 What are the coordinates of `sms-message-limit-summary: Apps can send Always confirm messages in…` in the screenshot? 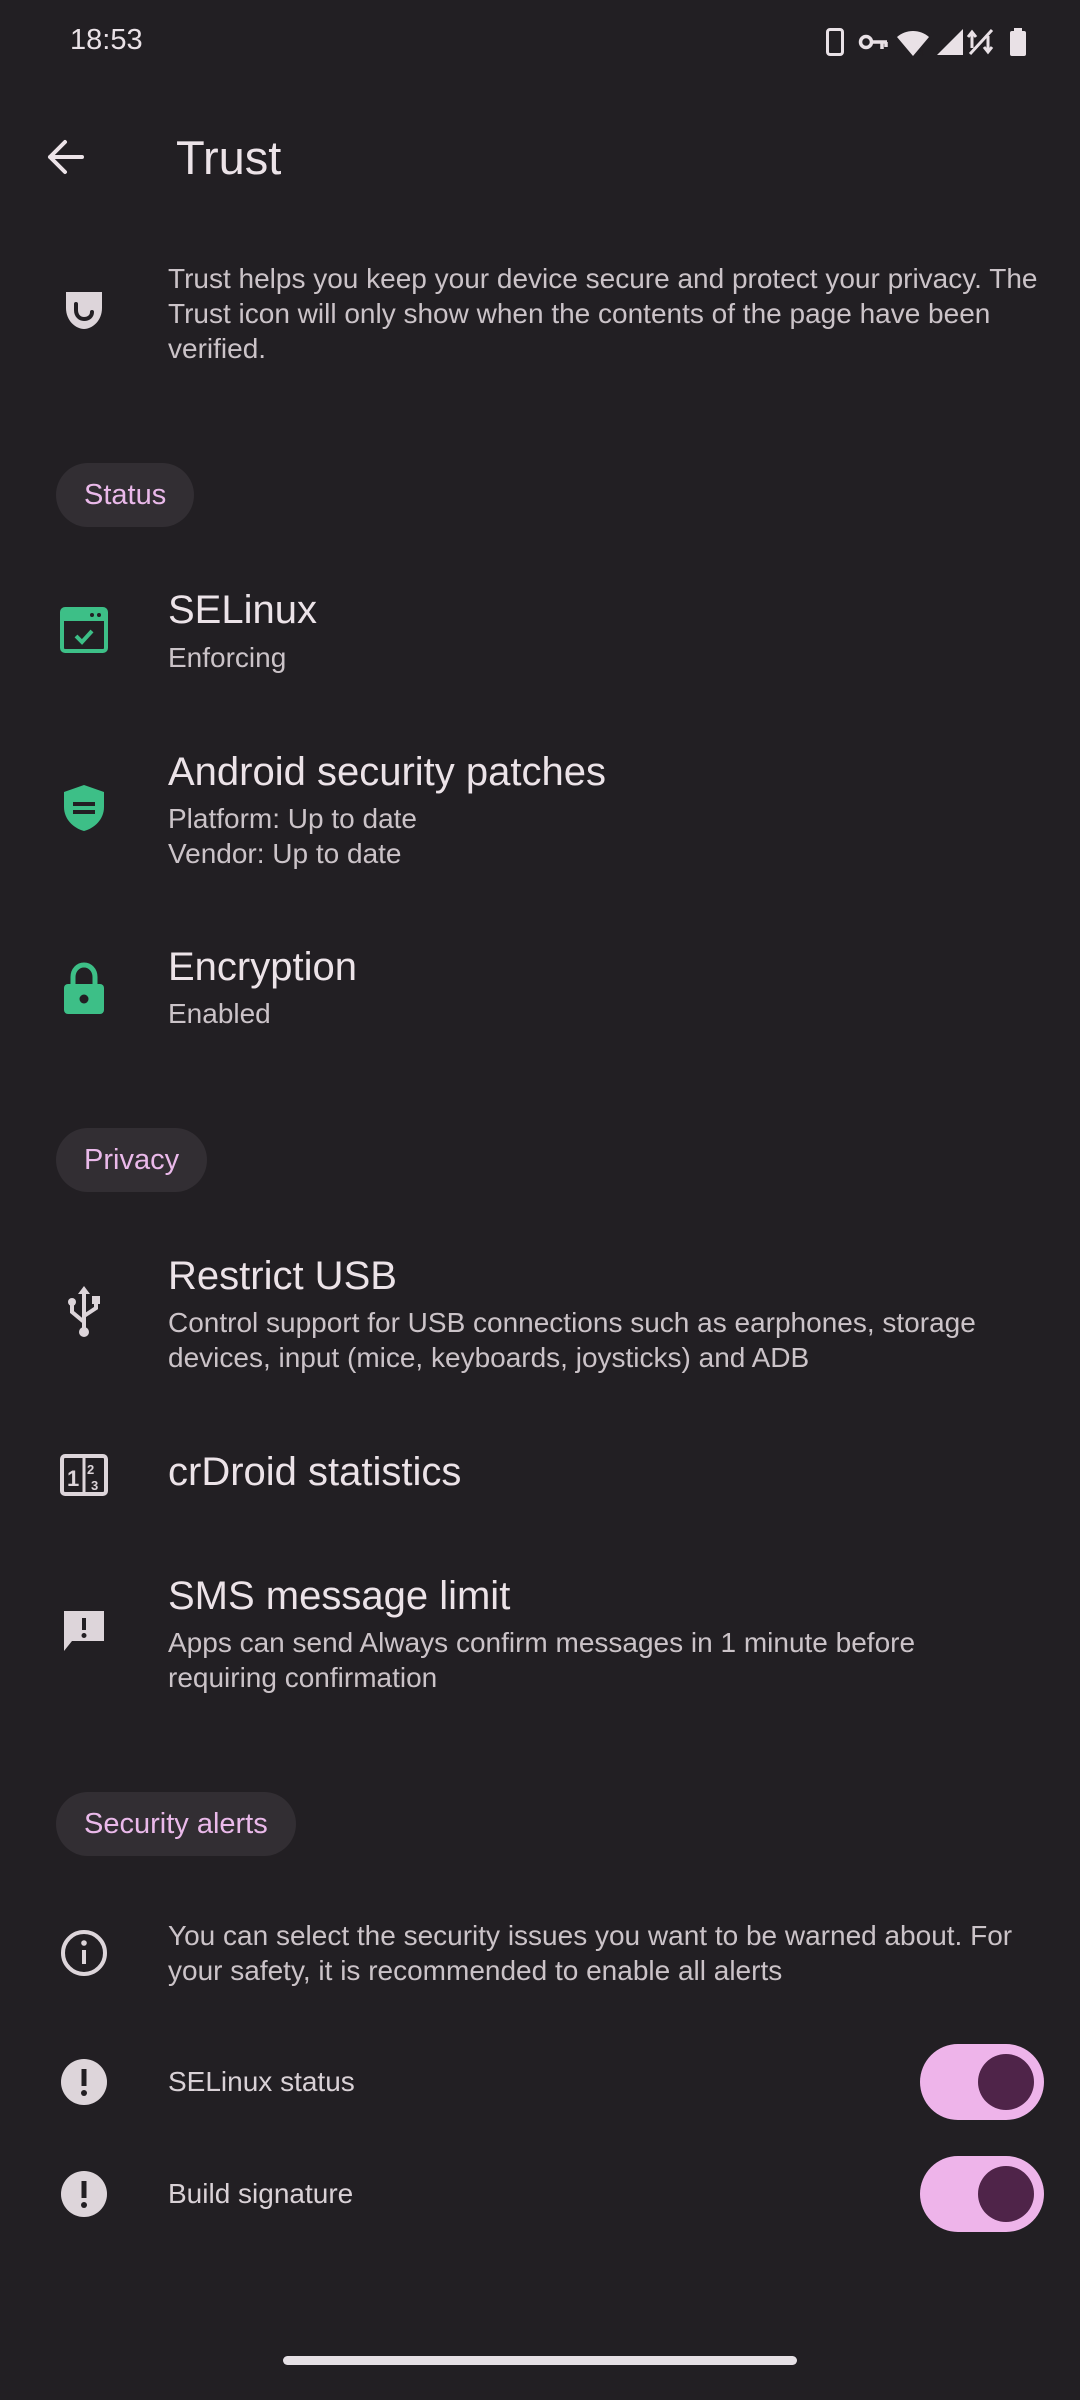 It's located at (542, 1660).